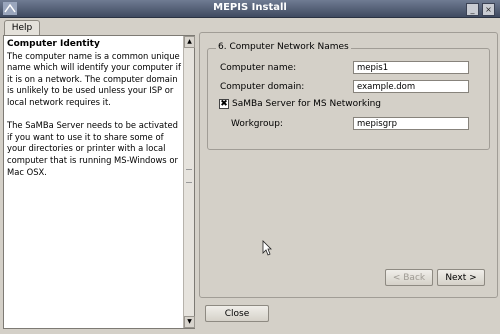 The image size is (500, 334). What do you see at coordinates (189, 322) in the screenshot?
I see `scroll-down-icon: ▼` at bounding box center [189, 322].